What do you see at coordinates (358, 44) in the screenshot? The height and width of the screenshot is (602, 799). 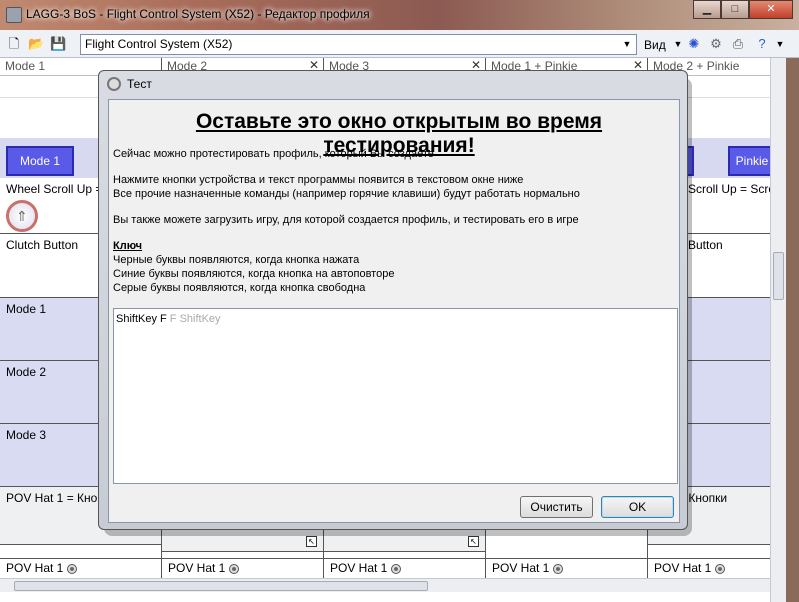 I see `profile-select: Flight Control System (X52) ▼` at bounding box center [358, 44].